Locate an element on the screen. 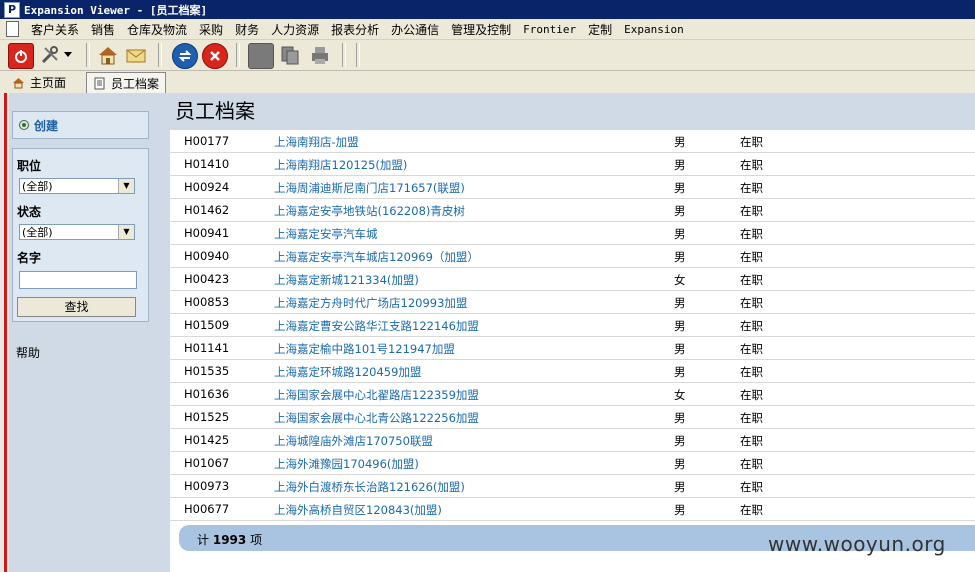 The height and width of the screenshot is (572, 975). table-row: H00677 上海外高桥自贸区120843(加盟) 男 在职 is located at coordinates (572, 509).